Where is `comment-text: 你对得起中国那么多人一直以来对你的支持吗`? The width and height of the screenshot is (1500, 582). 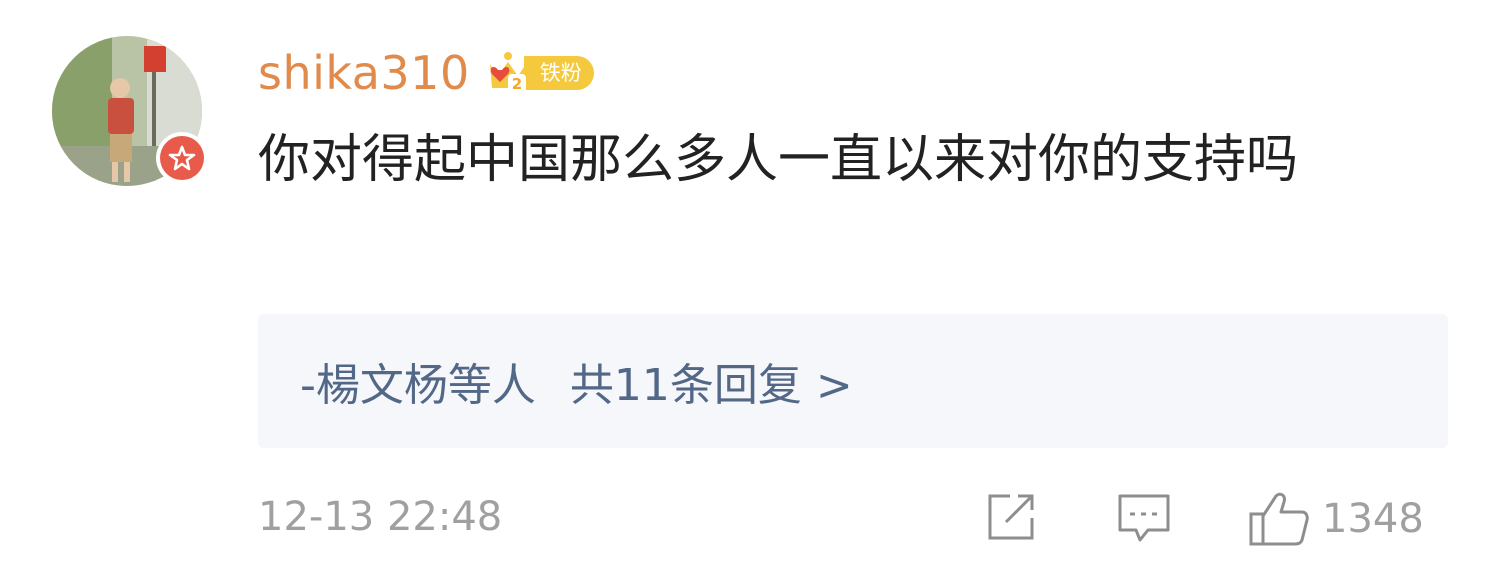 comment-text: 你对得起中国那么多人一直以来对你的支持吗 is located at coordinates (778, 160).